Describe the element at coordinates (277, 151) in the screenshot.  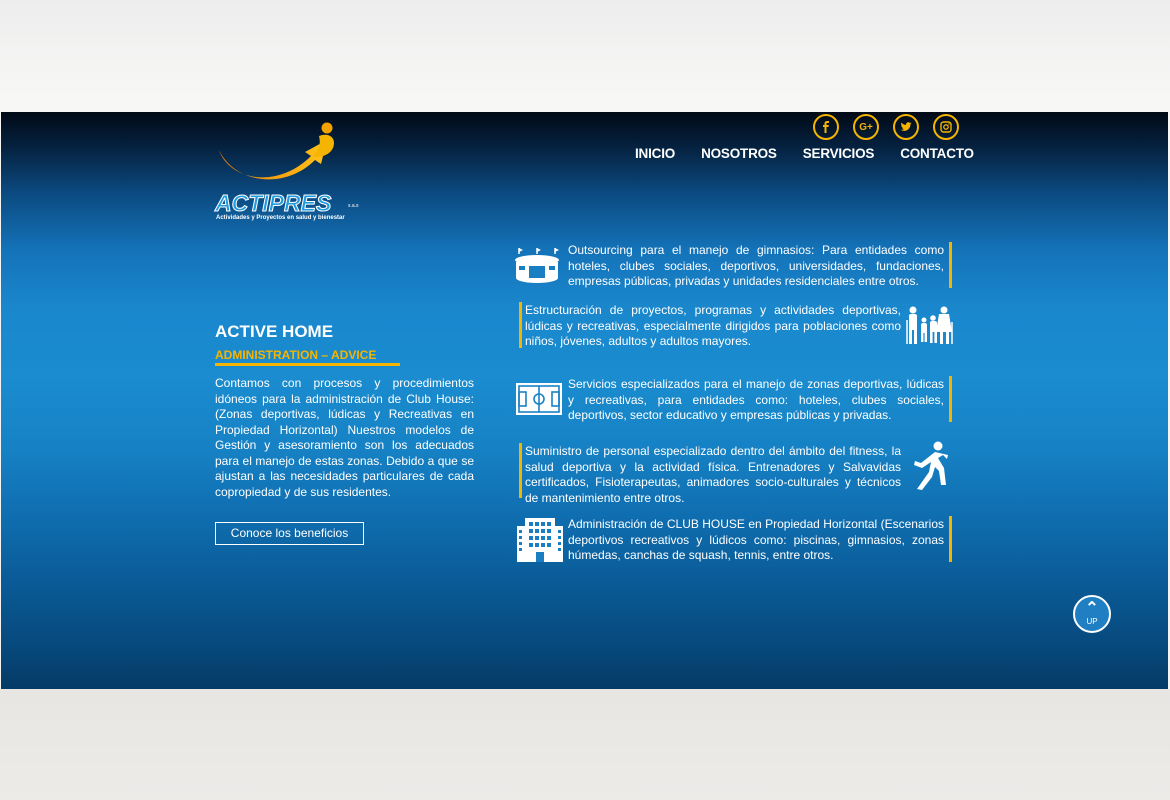
I see `logo-swoosh-icon` at that location.